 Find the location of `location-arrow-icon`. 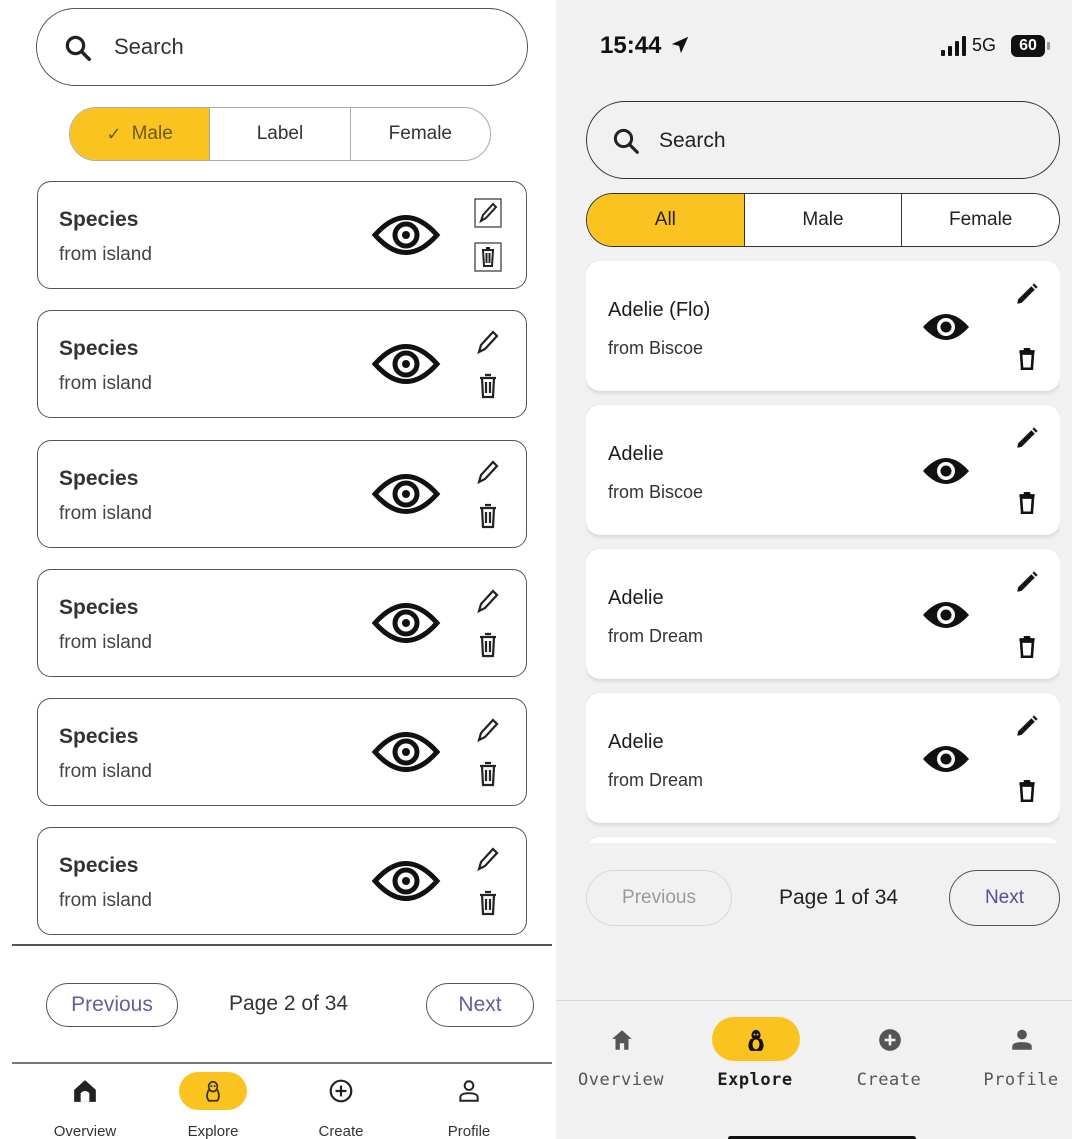

location-arrow-icon is located at coordinates (680, 45).